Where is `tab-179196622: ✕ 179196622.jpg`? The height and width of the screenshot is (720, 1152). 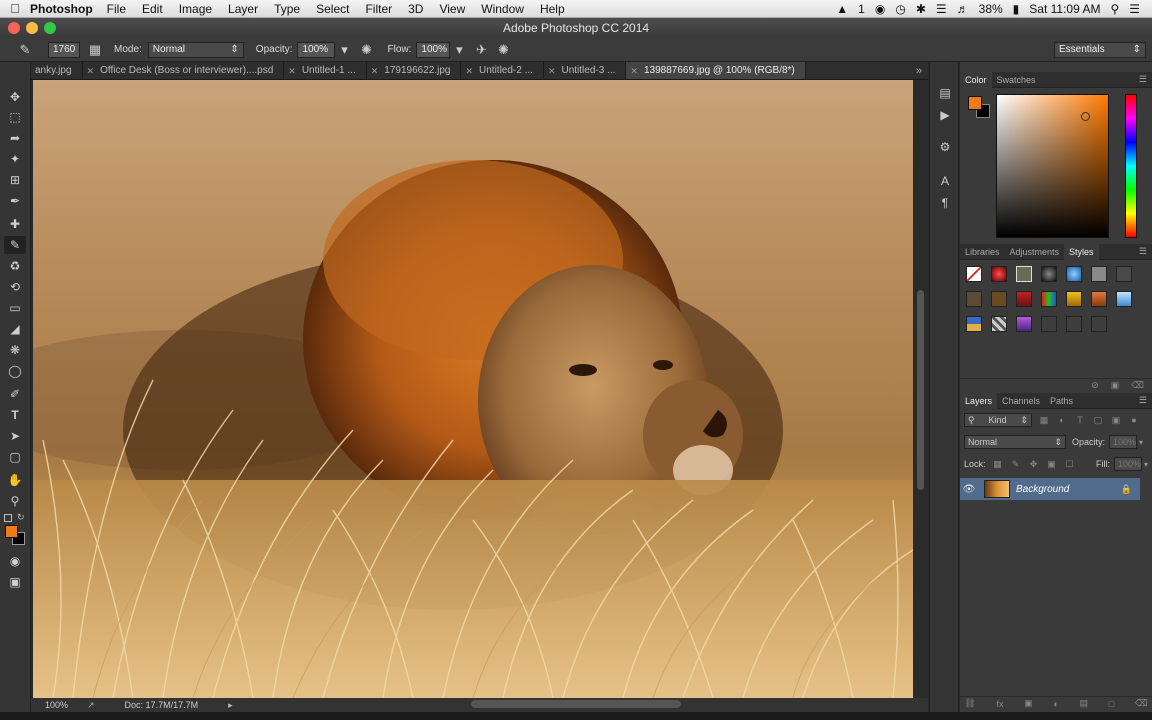 tab-179196622: ✕ 179196622.jpg is located at coordinates (414, 70).